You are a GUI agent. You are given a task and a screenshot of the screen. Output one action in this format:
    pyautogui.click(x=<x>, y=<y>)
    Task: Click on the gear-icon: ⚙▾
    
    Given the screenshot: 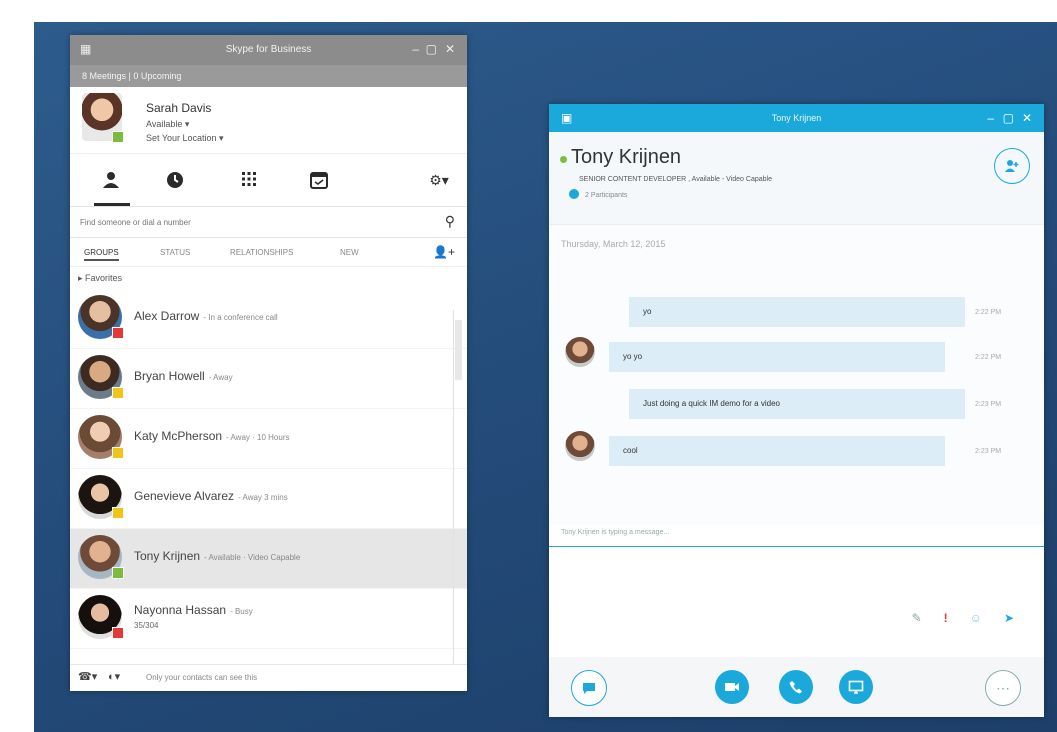 What is the action you would take?
    pyautogui.click(x=439, y=180)
    